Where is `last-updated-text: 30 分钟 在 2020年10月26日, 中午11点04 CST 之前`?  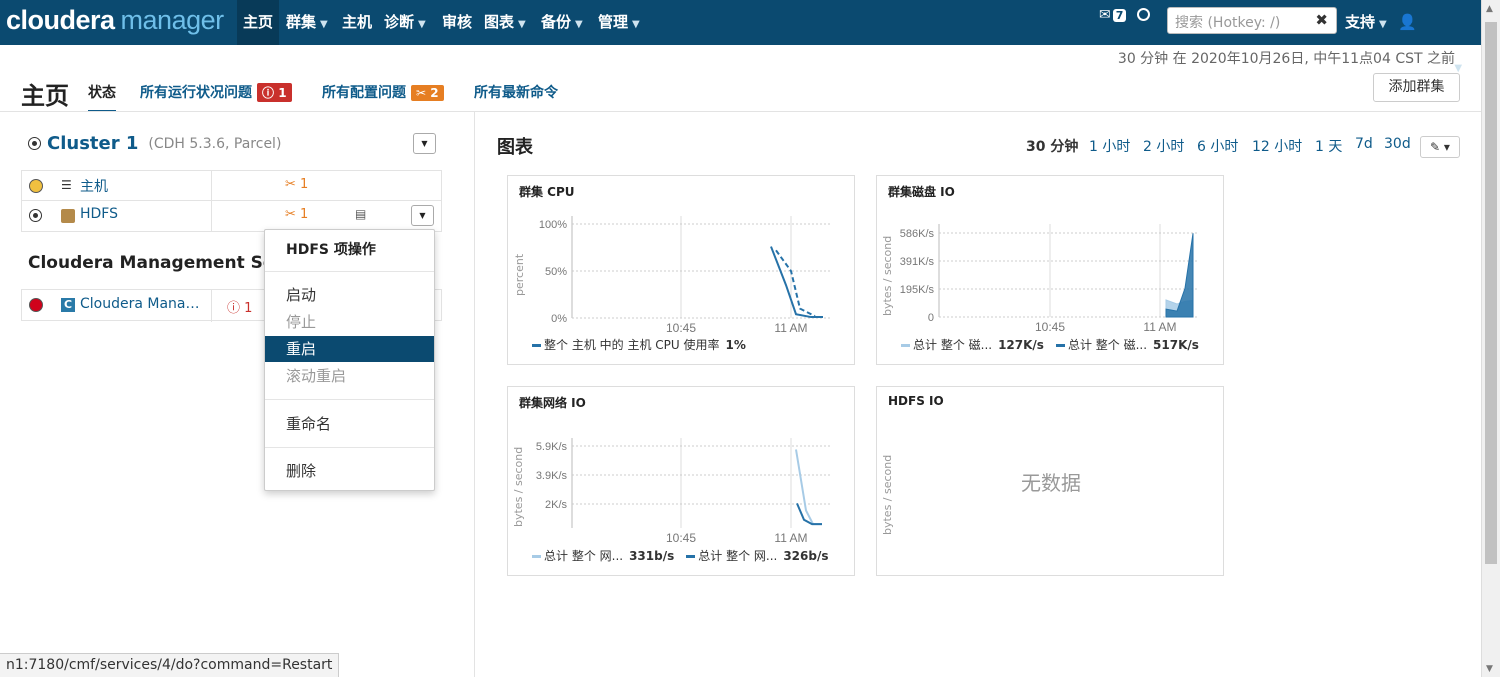 last-updated-text: 30 分钟 在 2020年10月26日, 中午11点04 CST 之前 is located at coordinates (1286, 59).